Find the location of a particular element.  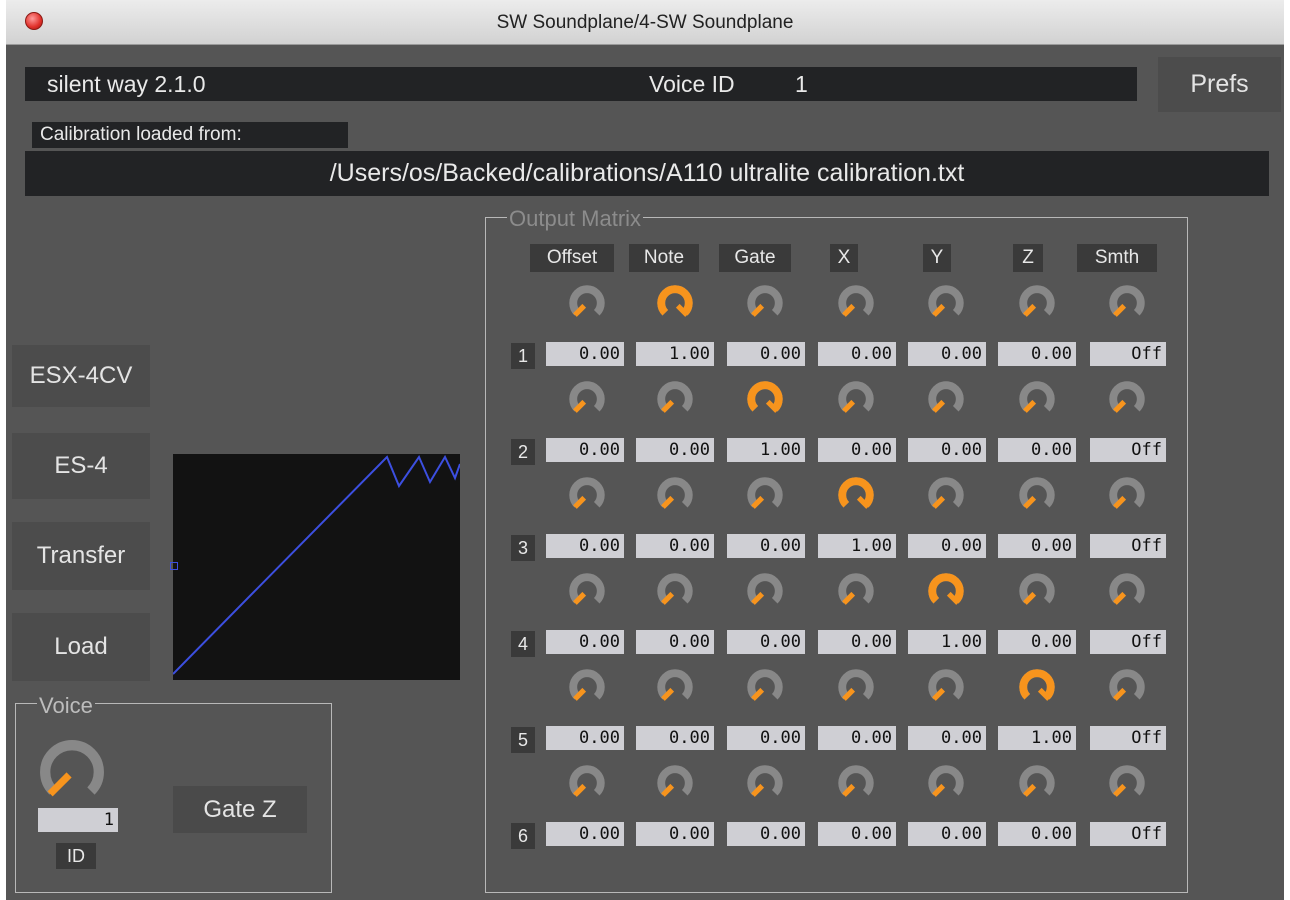

voice-id-knob is located at coordinates (72, 772).